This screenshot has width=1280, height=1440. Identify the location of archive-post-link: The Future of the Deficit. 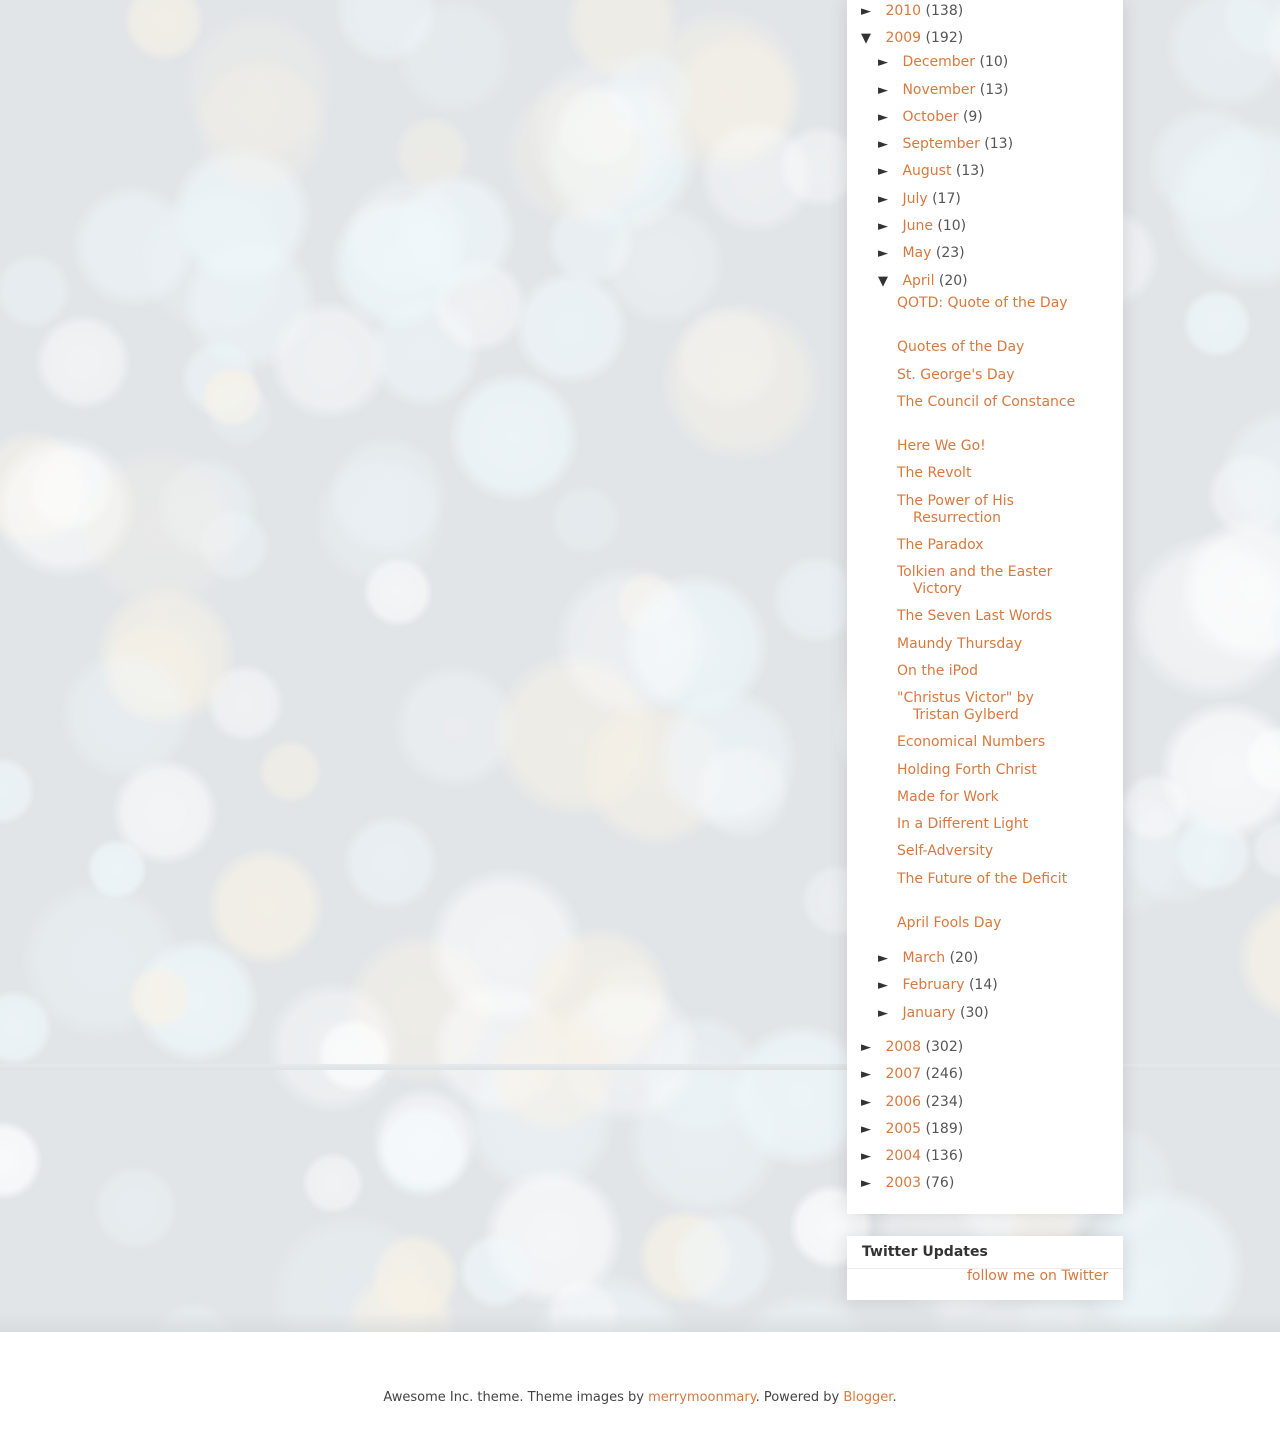
(987, 879).